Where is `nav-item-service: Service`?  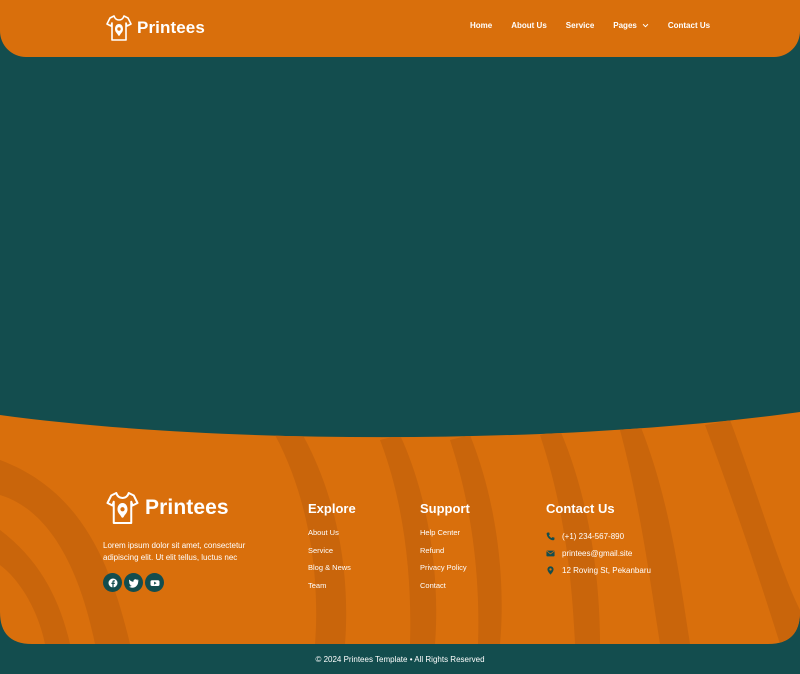 nav-item-service: Service is located at coordinates (580, 25).